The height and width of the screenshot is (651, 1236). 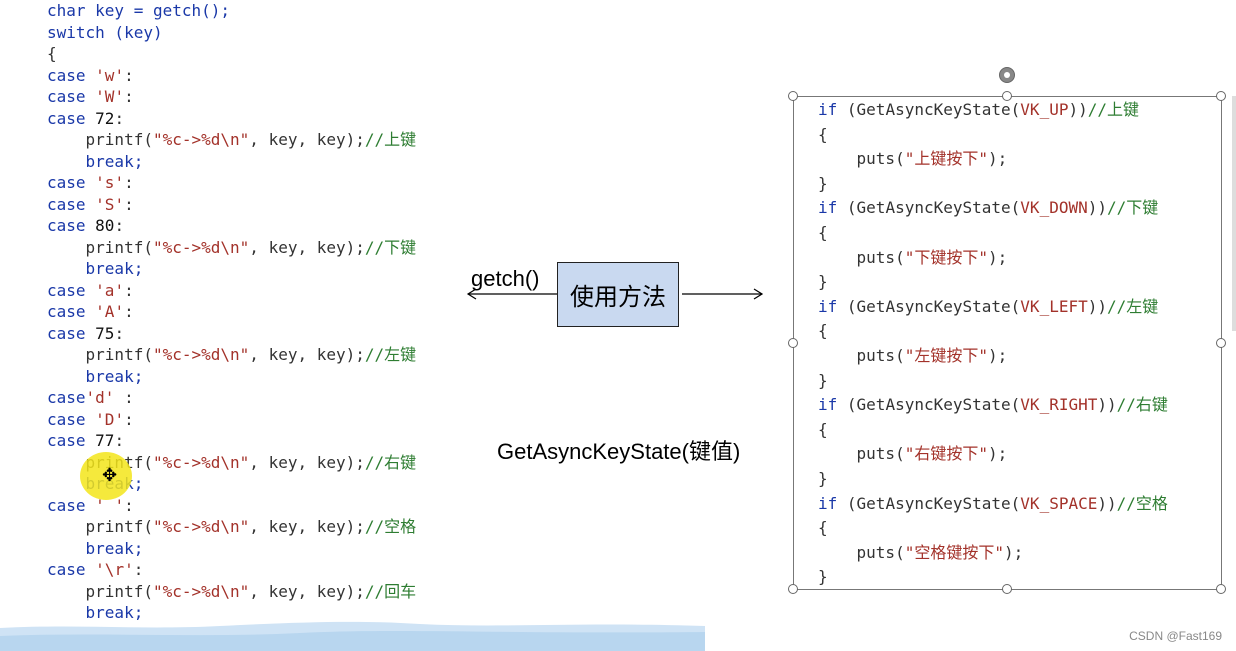 What do you see at coordinates (1133, 306) in the screenshot?
I see `code-token: //左键` at bounding box center [1133, 306].